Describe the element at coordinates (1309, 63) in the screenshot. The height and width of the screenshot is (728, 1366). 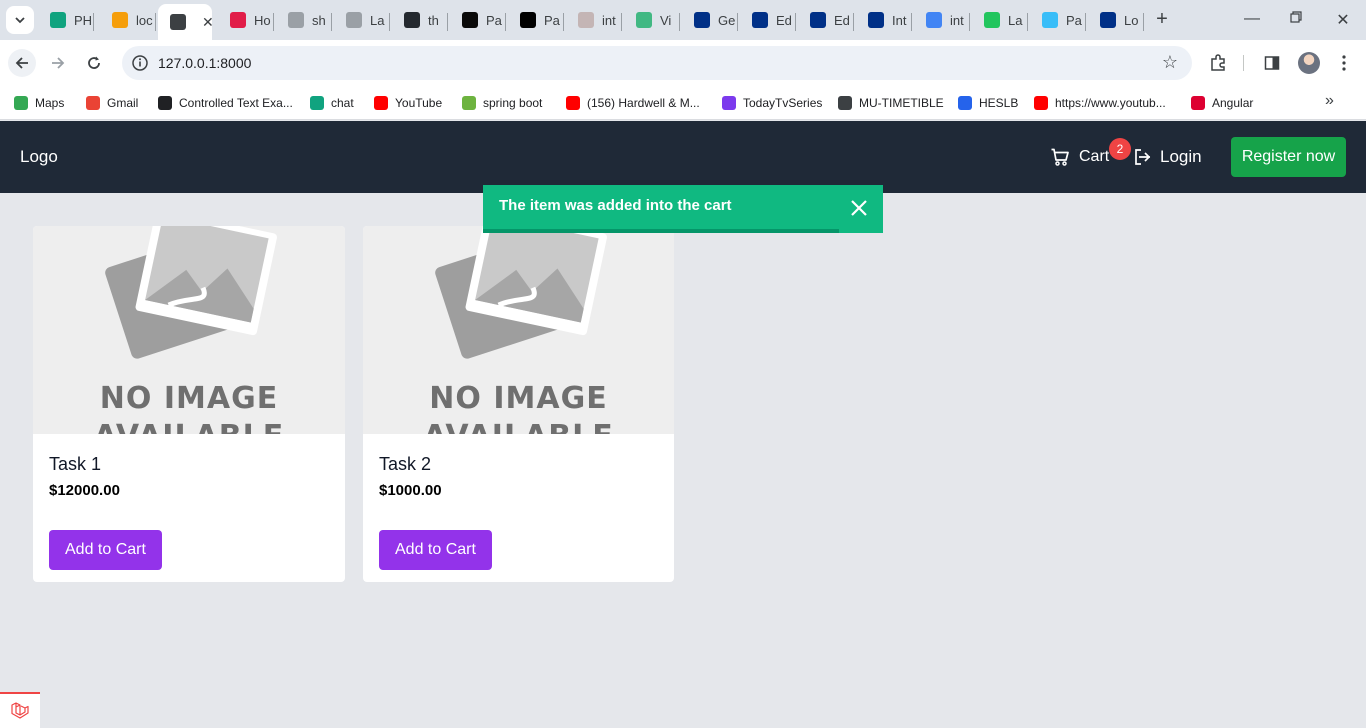
I see `profile-avatar` at that location.